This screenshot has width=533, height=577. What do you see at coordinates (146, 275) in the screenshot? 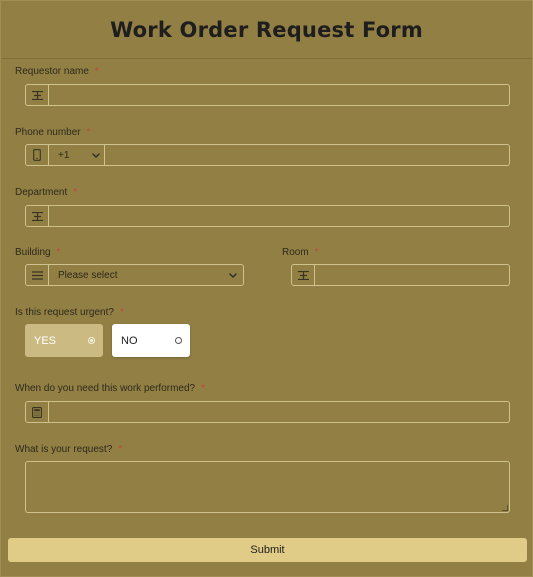
I see `building-select-display: Please select` at bounding box center [146, 275].